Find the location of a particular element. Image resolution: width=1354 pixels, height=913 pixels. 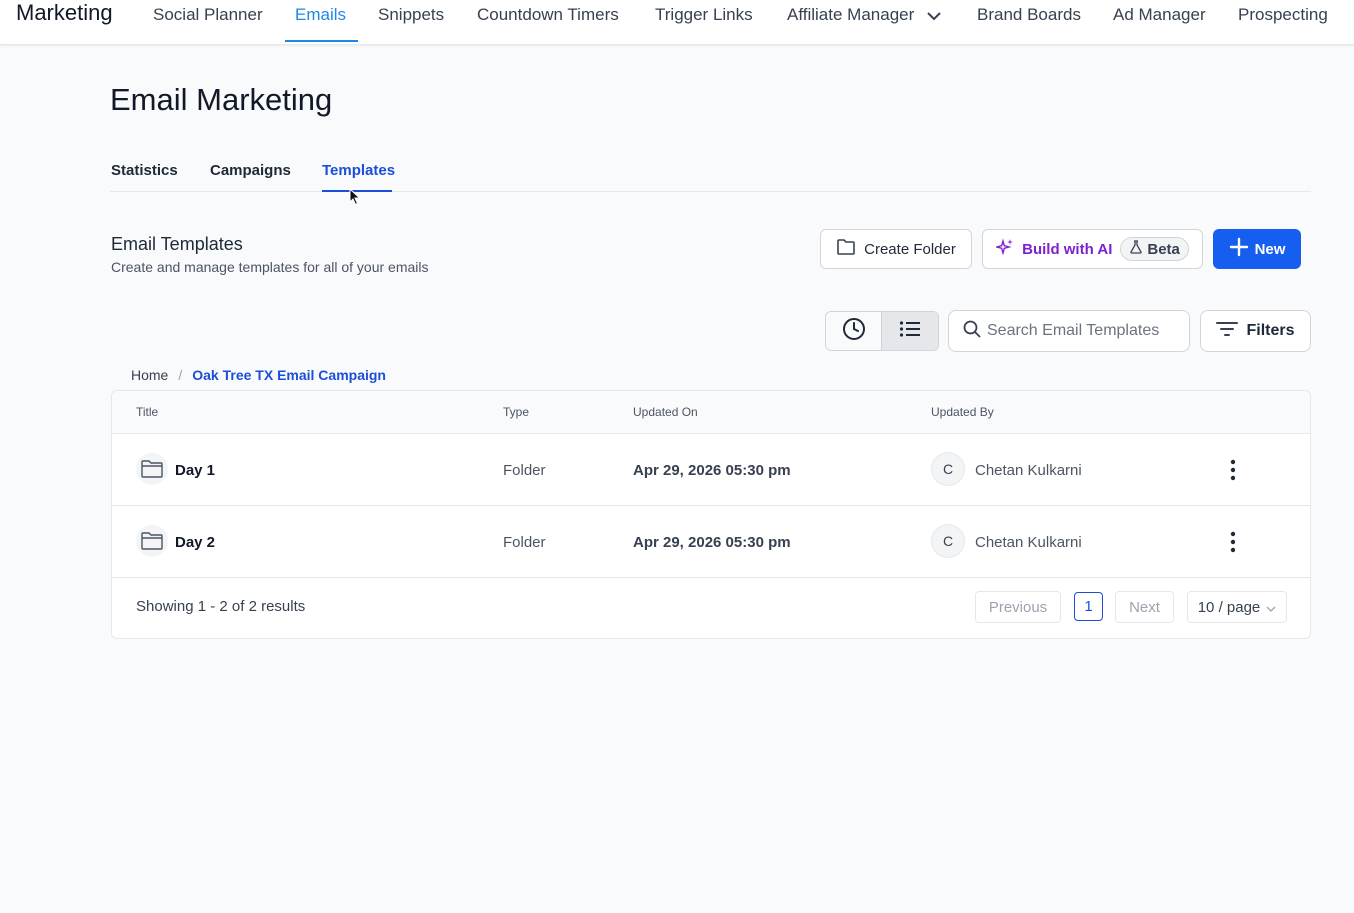

sparkles-icon is located at coordinates (1004, 249).